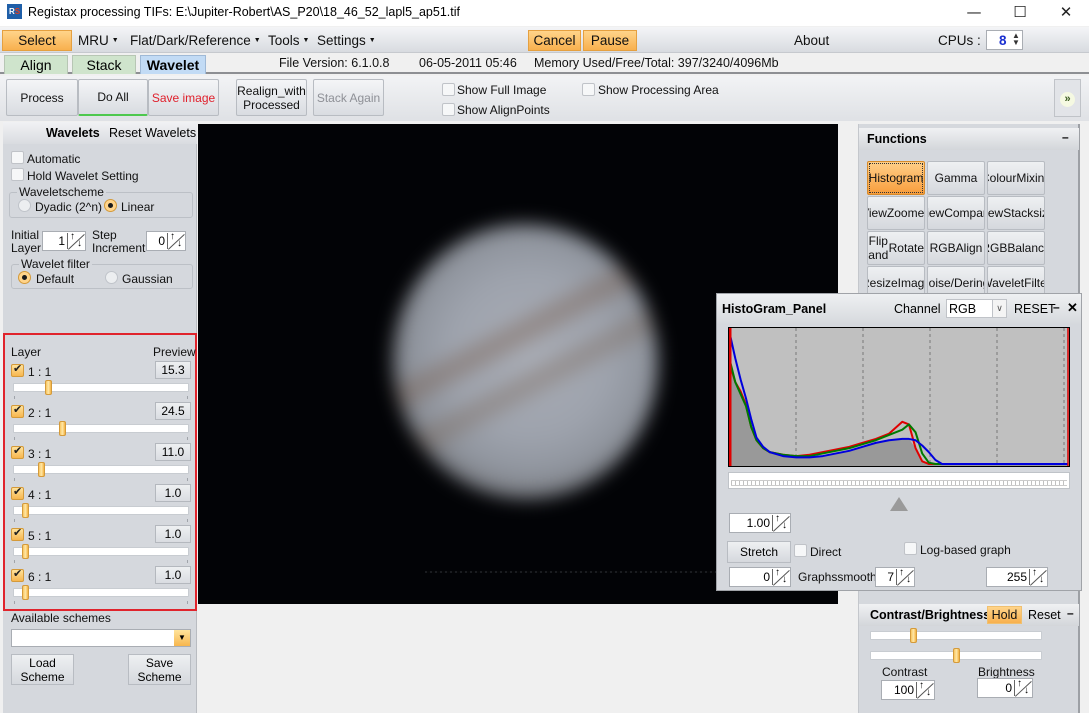 This screenshot has width=1089, height=713. What do you see at coordinates (42, 97) in the screenshot?
I see `process-button: Process` at bounding box center [42, 97].